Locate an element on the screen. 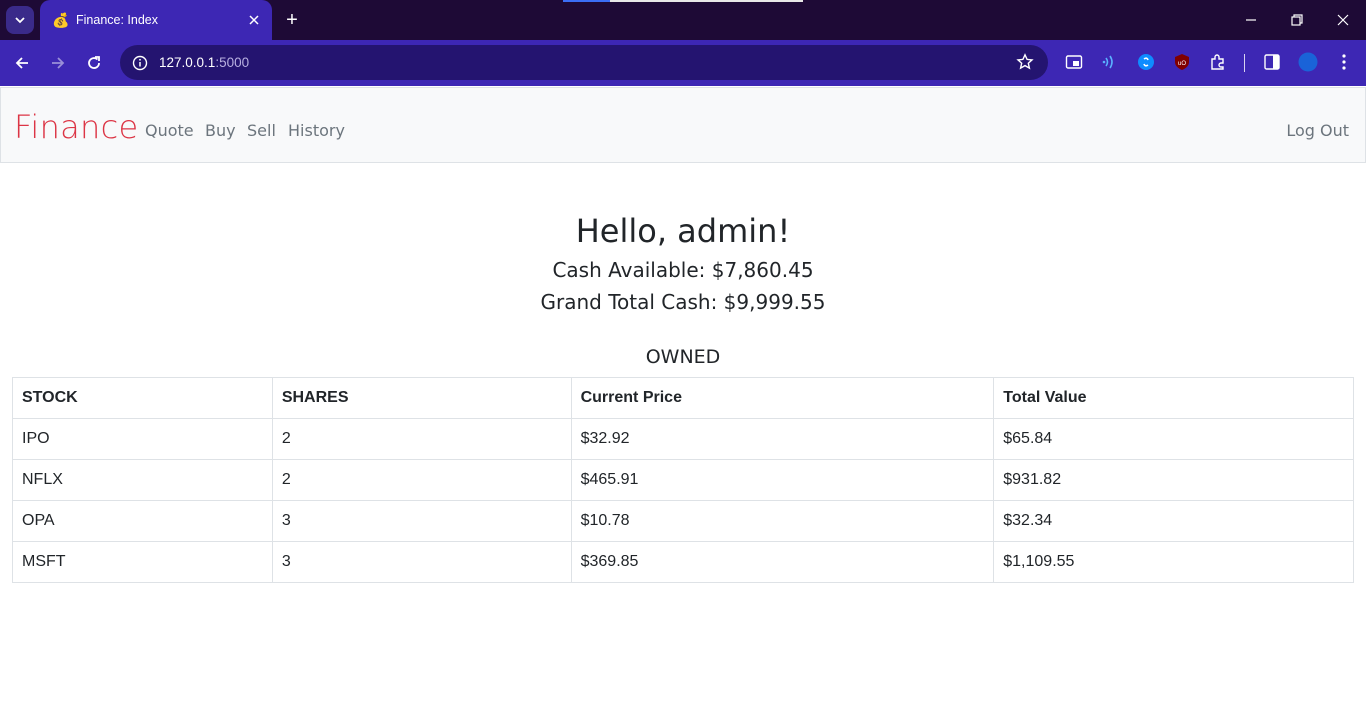  column-header-current-price: Current Price is located at coordinates (782, 398).